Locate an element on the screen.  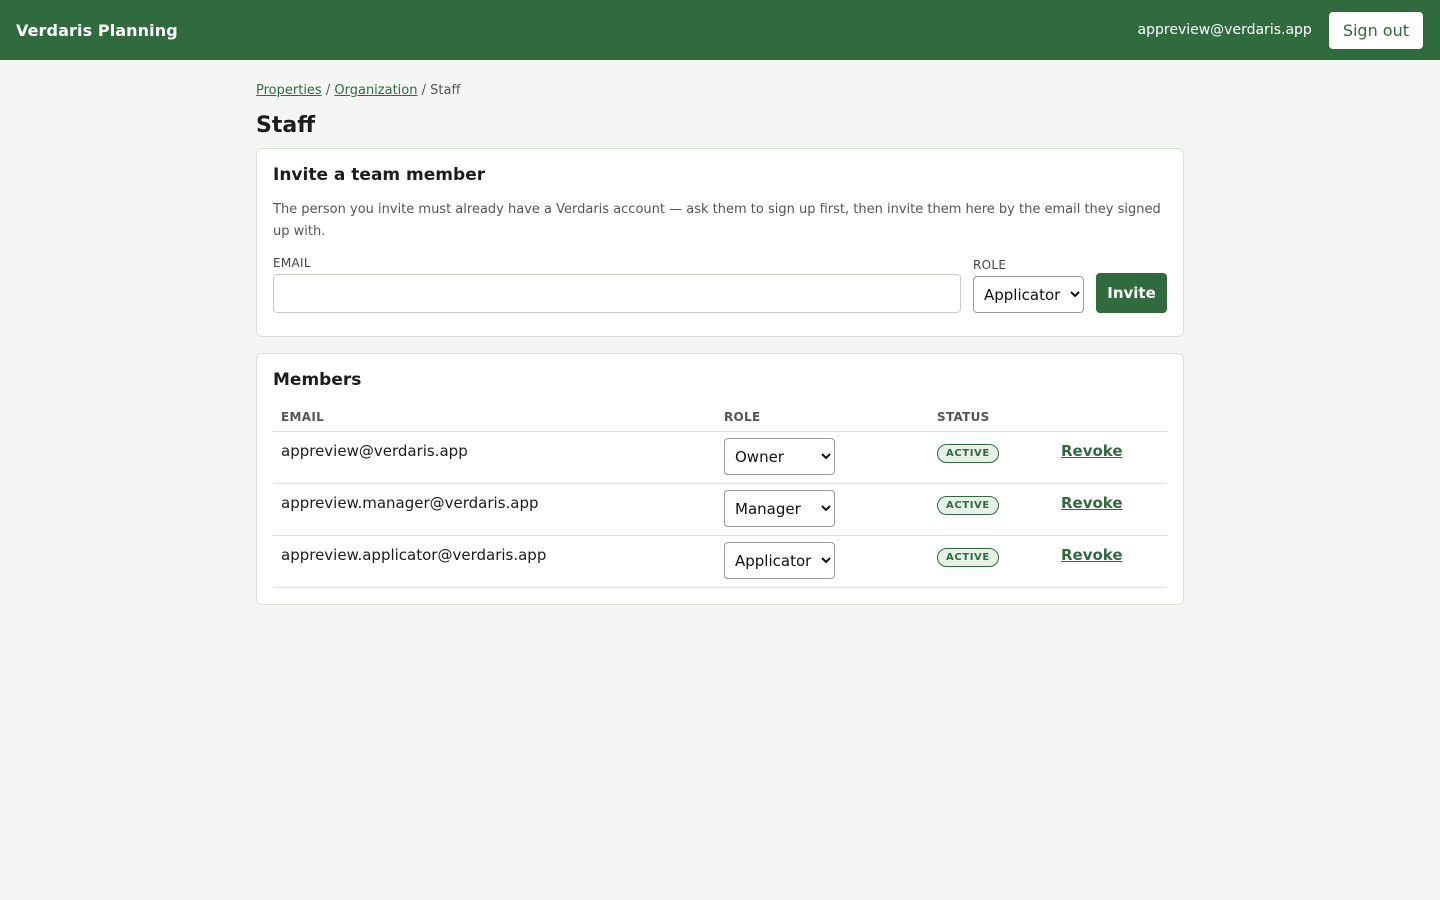
member-role-cell: Manager is located at coordinates (822, 509).